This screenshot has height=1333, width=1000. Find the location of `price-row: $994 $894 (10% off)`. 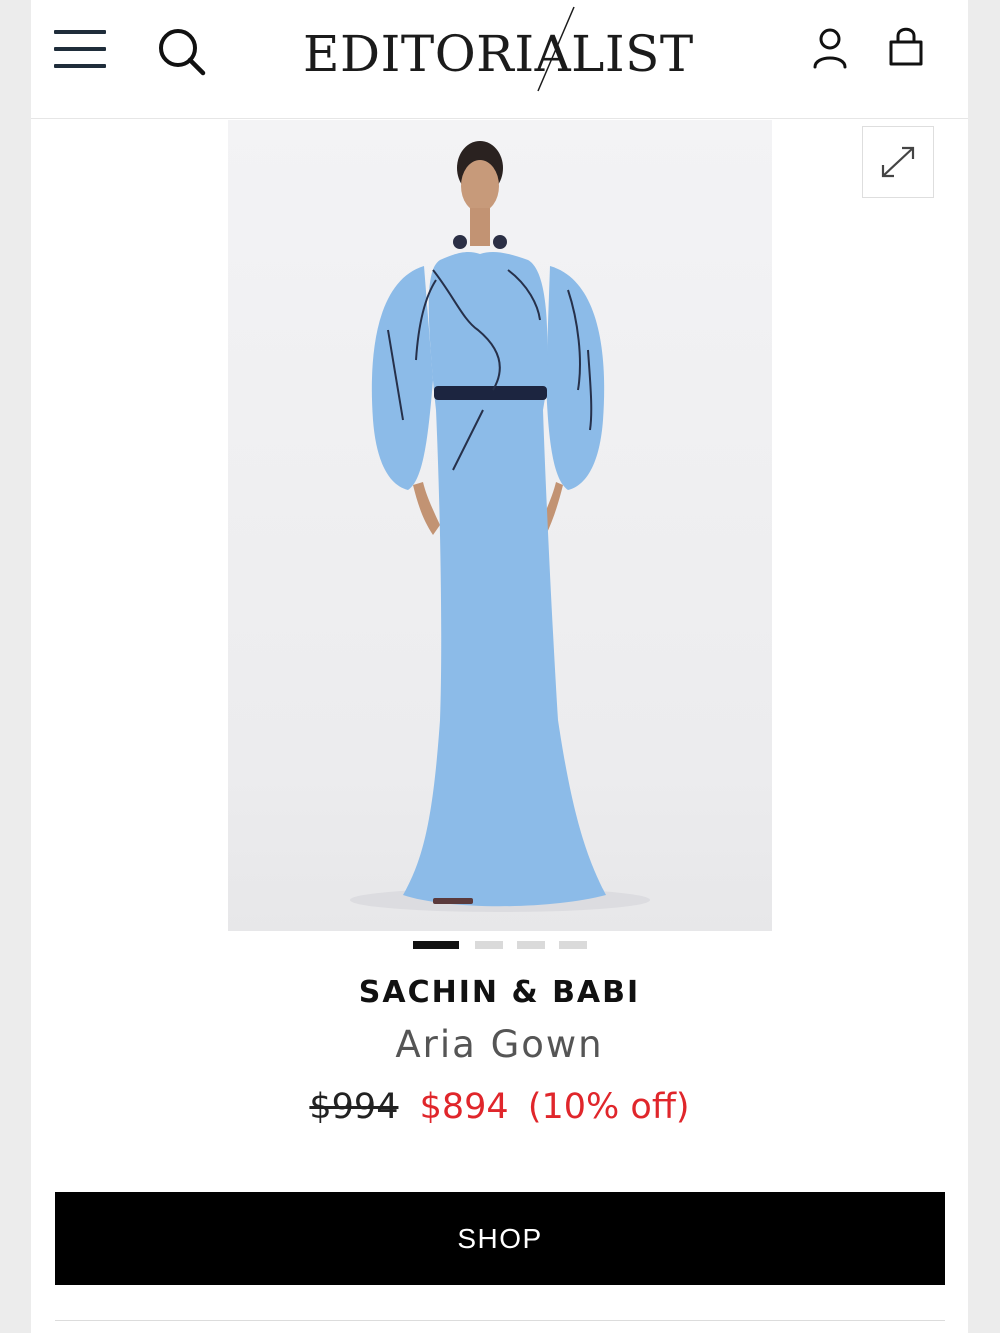

price-row: $994 $894 (10% off) is located at coordinates (499, 1107).